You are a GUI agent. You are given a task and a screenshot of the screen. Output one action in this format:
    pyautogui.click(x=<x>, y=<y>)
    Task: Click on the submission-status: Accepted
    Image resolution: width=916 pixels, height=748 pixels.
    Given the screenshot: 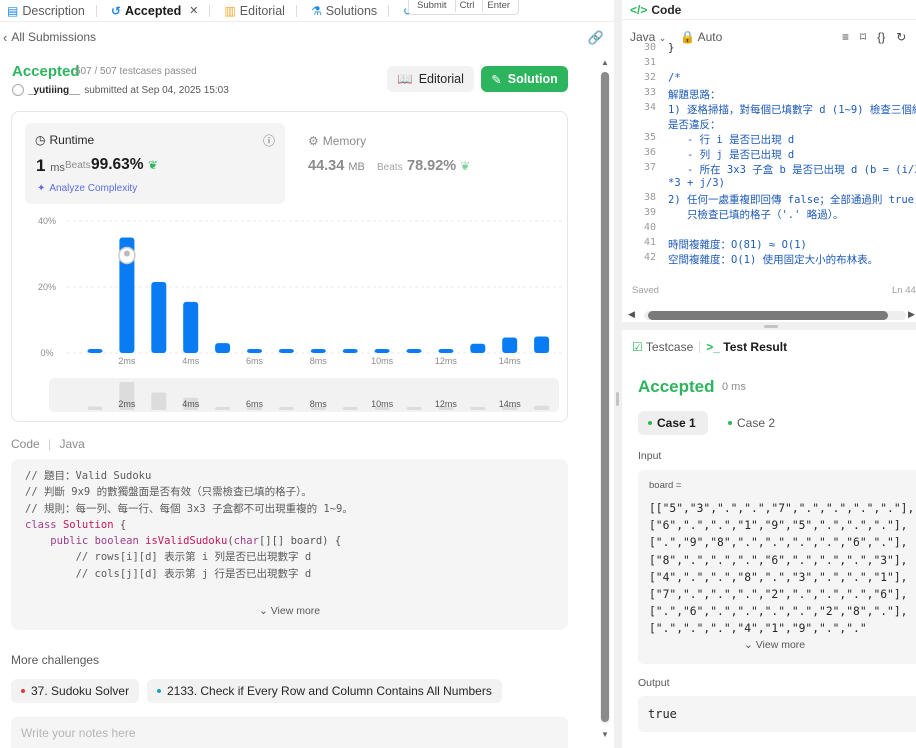 What is the action you would take?
    pyautogui.click(x=46, y=71)
    